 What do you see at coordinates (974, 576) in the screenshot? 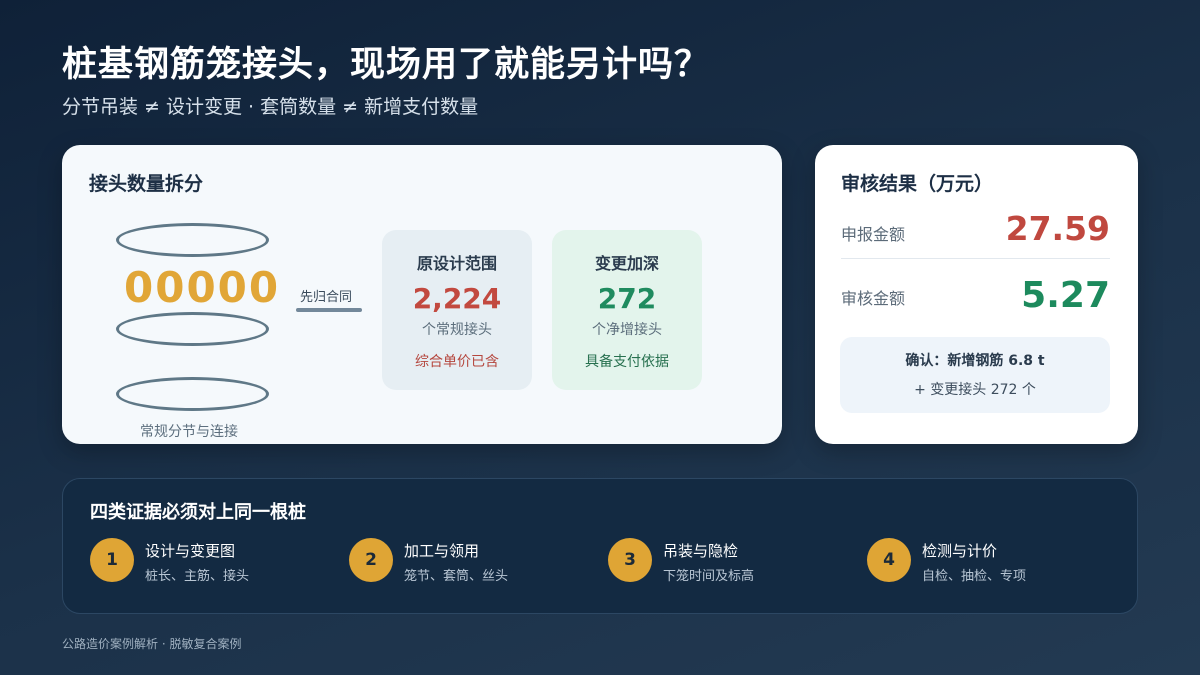
I see `step-description: 自检、抽检、专项` at bounding box center [974, 576].